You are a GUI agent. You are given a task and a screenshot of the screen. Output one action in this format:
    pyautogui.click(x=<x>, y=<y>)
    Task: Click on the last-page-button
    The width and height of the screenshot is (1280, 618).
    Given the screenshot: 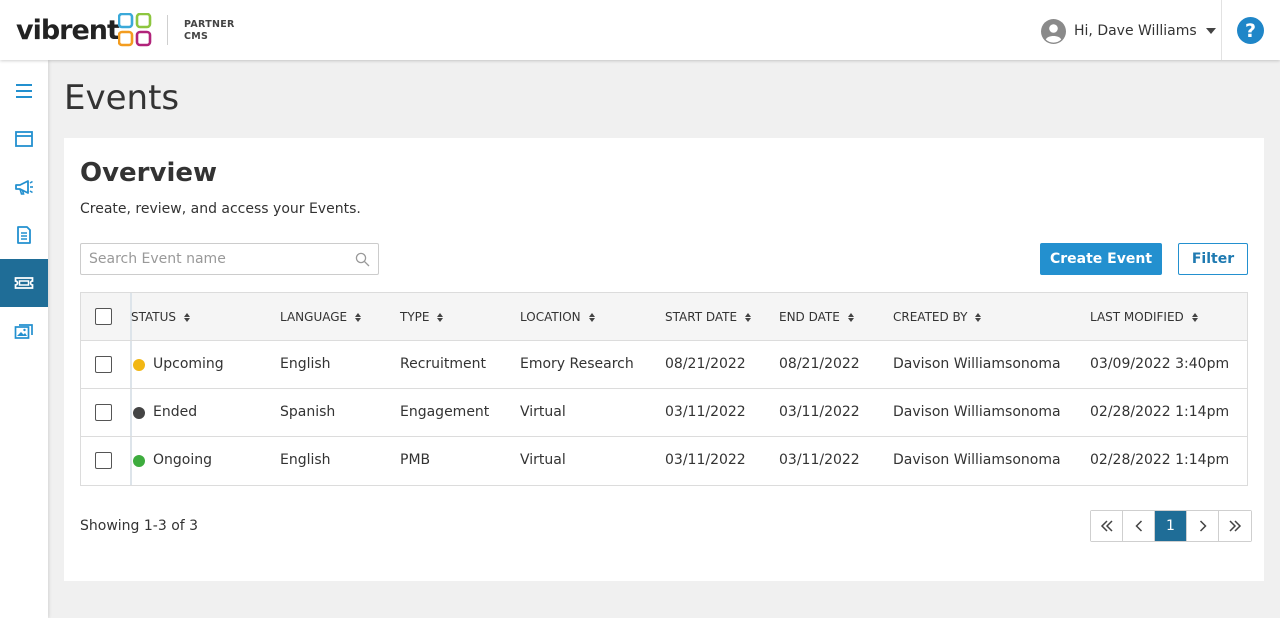 What is the action you would take?
    pyautogui.click(x=1235, y=526)
    